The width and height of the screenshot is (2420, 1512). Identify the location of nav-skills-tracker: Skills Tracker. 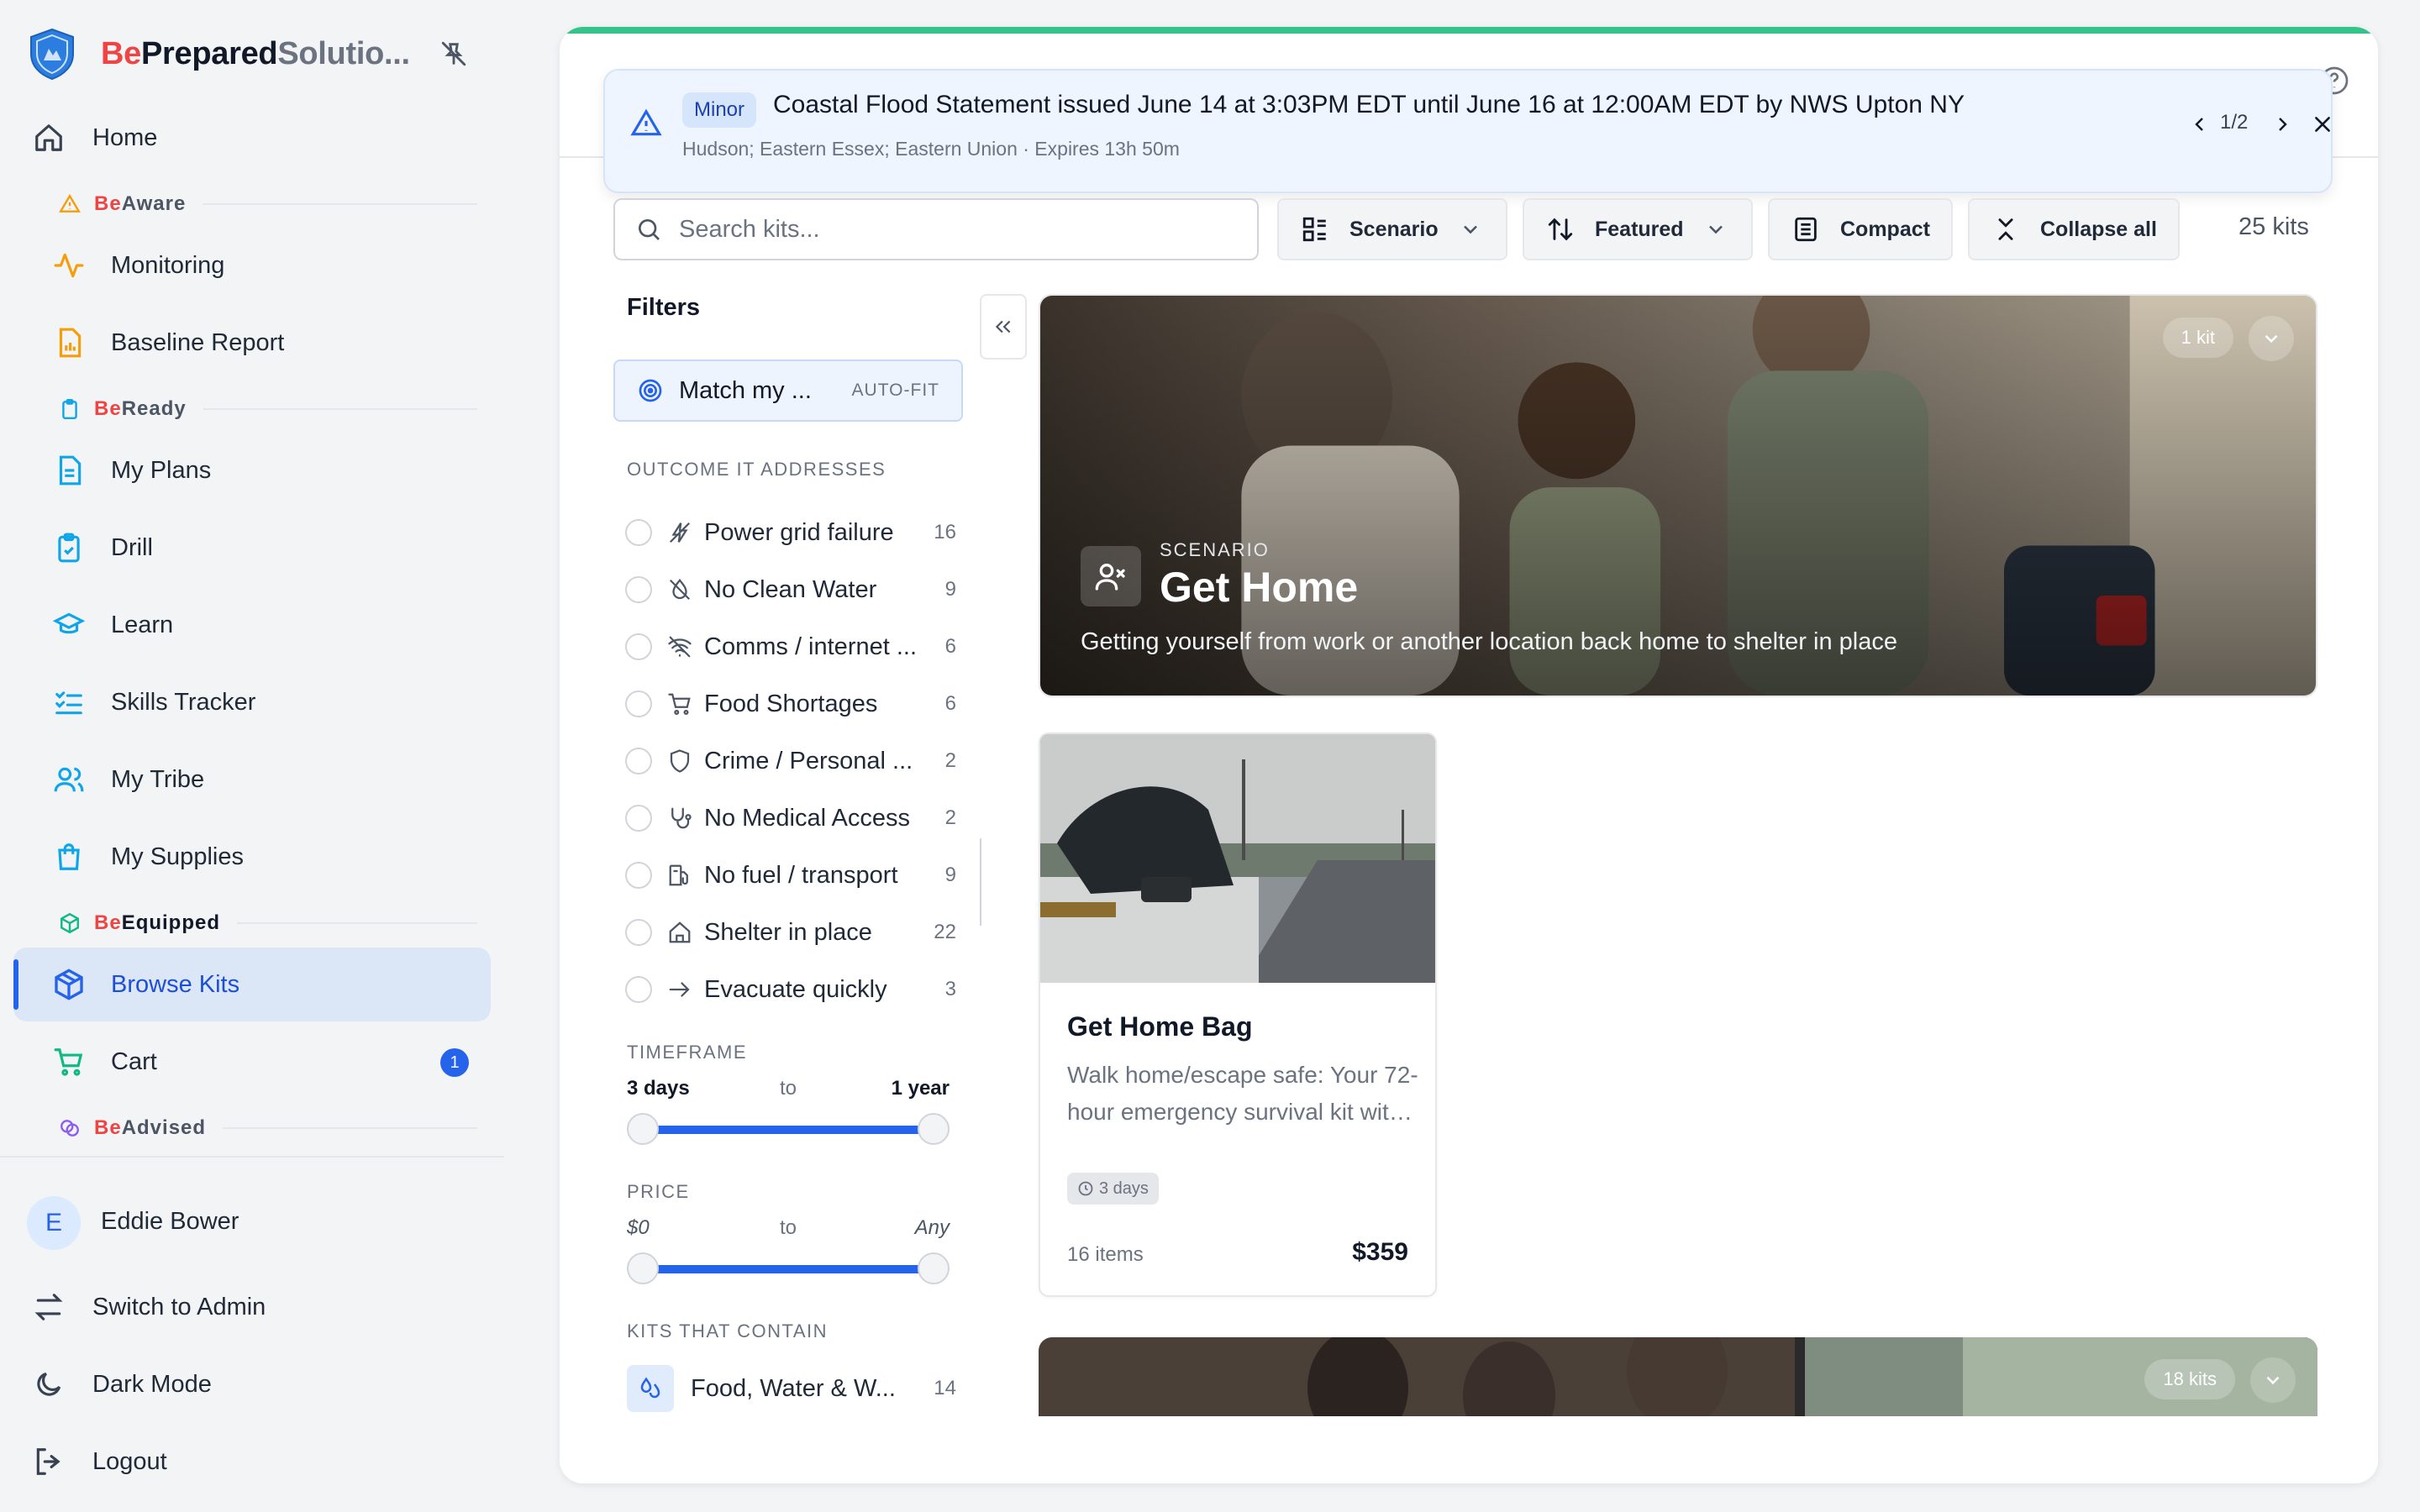
(252, 702).